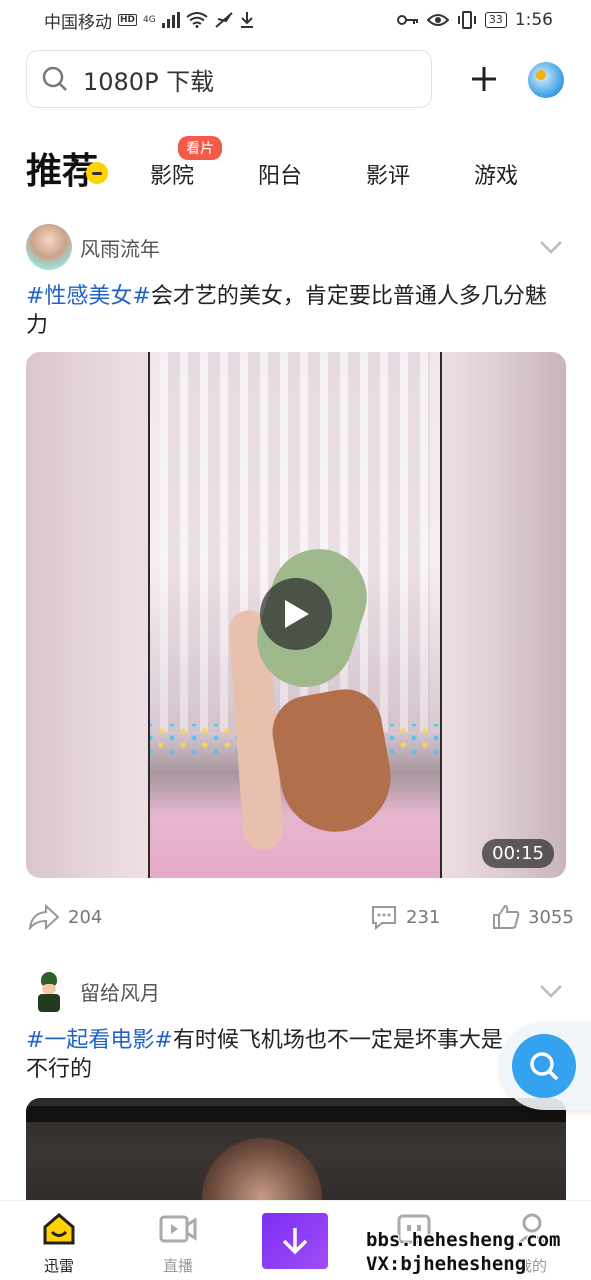 This screenshot has width=591, height=1280. I want to click on watermark-line: VX:bjhehesheng, so click(446, 1264).